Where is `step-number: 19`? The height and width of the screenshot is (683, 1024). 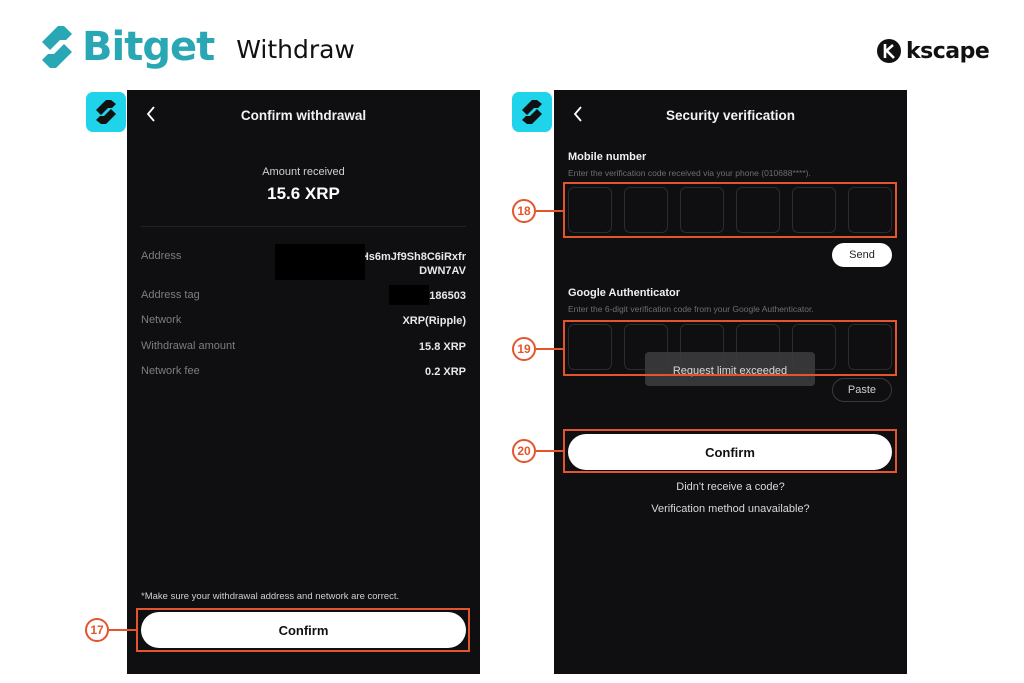 step-number: 19 is located at coordinates (524, 349).